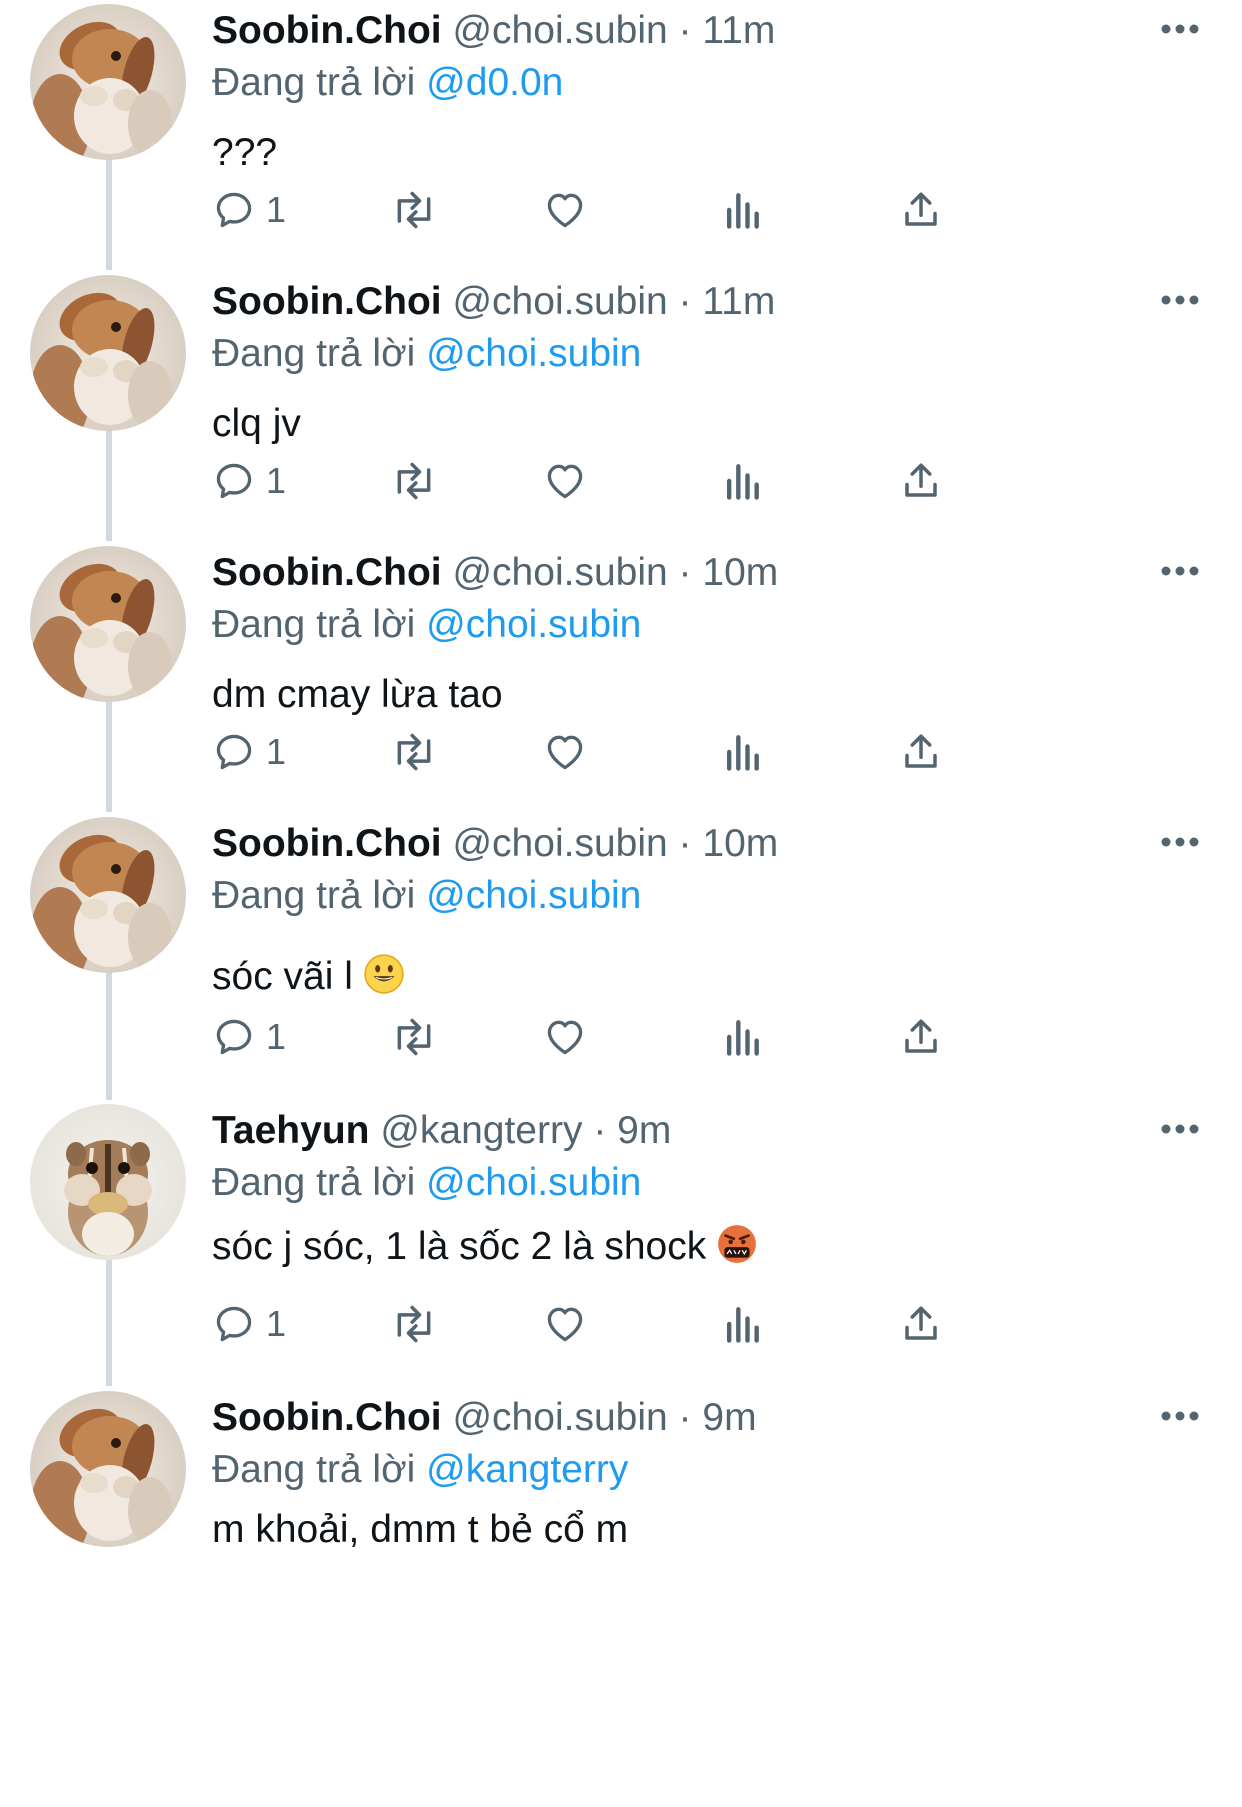 This screenshot has width=1242, height=1807. Describe the element at coordinates (108, 1182) in the screenshot. I see `chipmunk-avatar-icon` at that location.